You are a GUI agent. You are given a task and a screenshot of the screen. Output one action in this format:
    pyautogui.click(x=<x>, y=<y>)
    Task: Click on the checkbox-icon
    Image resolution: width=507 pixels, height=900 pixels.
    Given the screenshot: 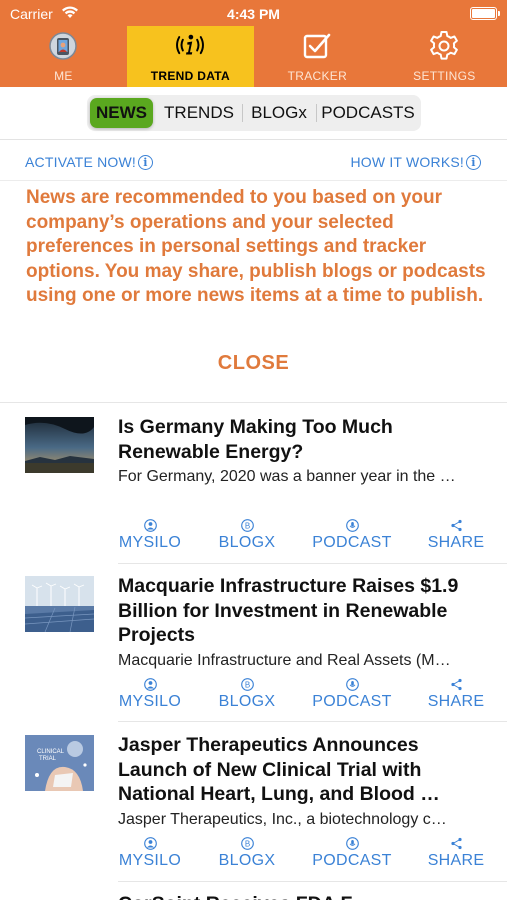 What is the action you would take?
    pyautogui.click(x=317, y=46)
    